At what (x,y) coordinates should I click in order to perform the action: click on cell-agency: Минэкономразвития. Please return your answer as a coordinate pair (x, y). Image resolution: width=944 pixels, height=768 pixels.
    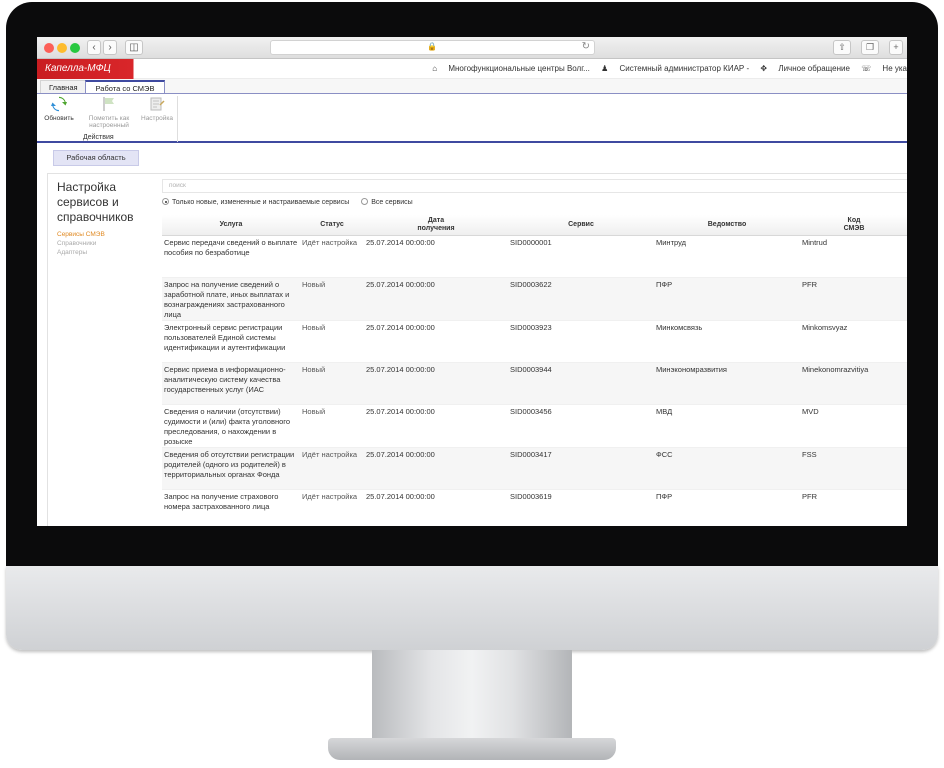
    Looking at the image, I should click on (727, 383).